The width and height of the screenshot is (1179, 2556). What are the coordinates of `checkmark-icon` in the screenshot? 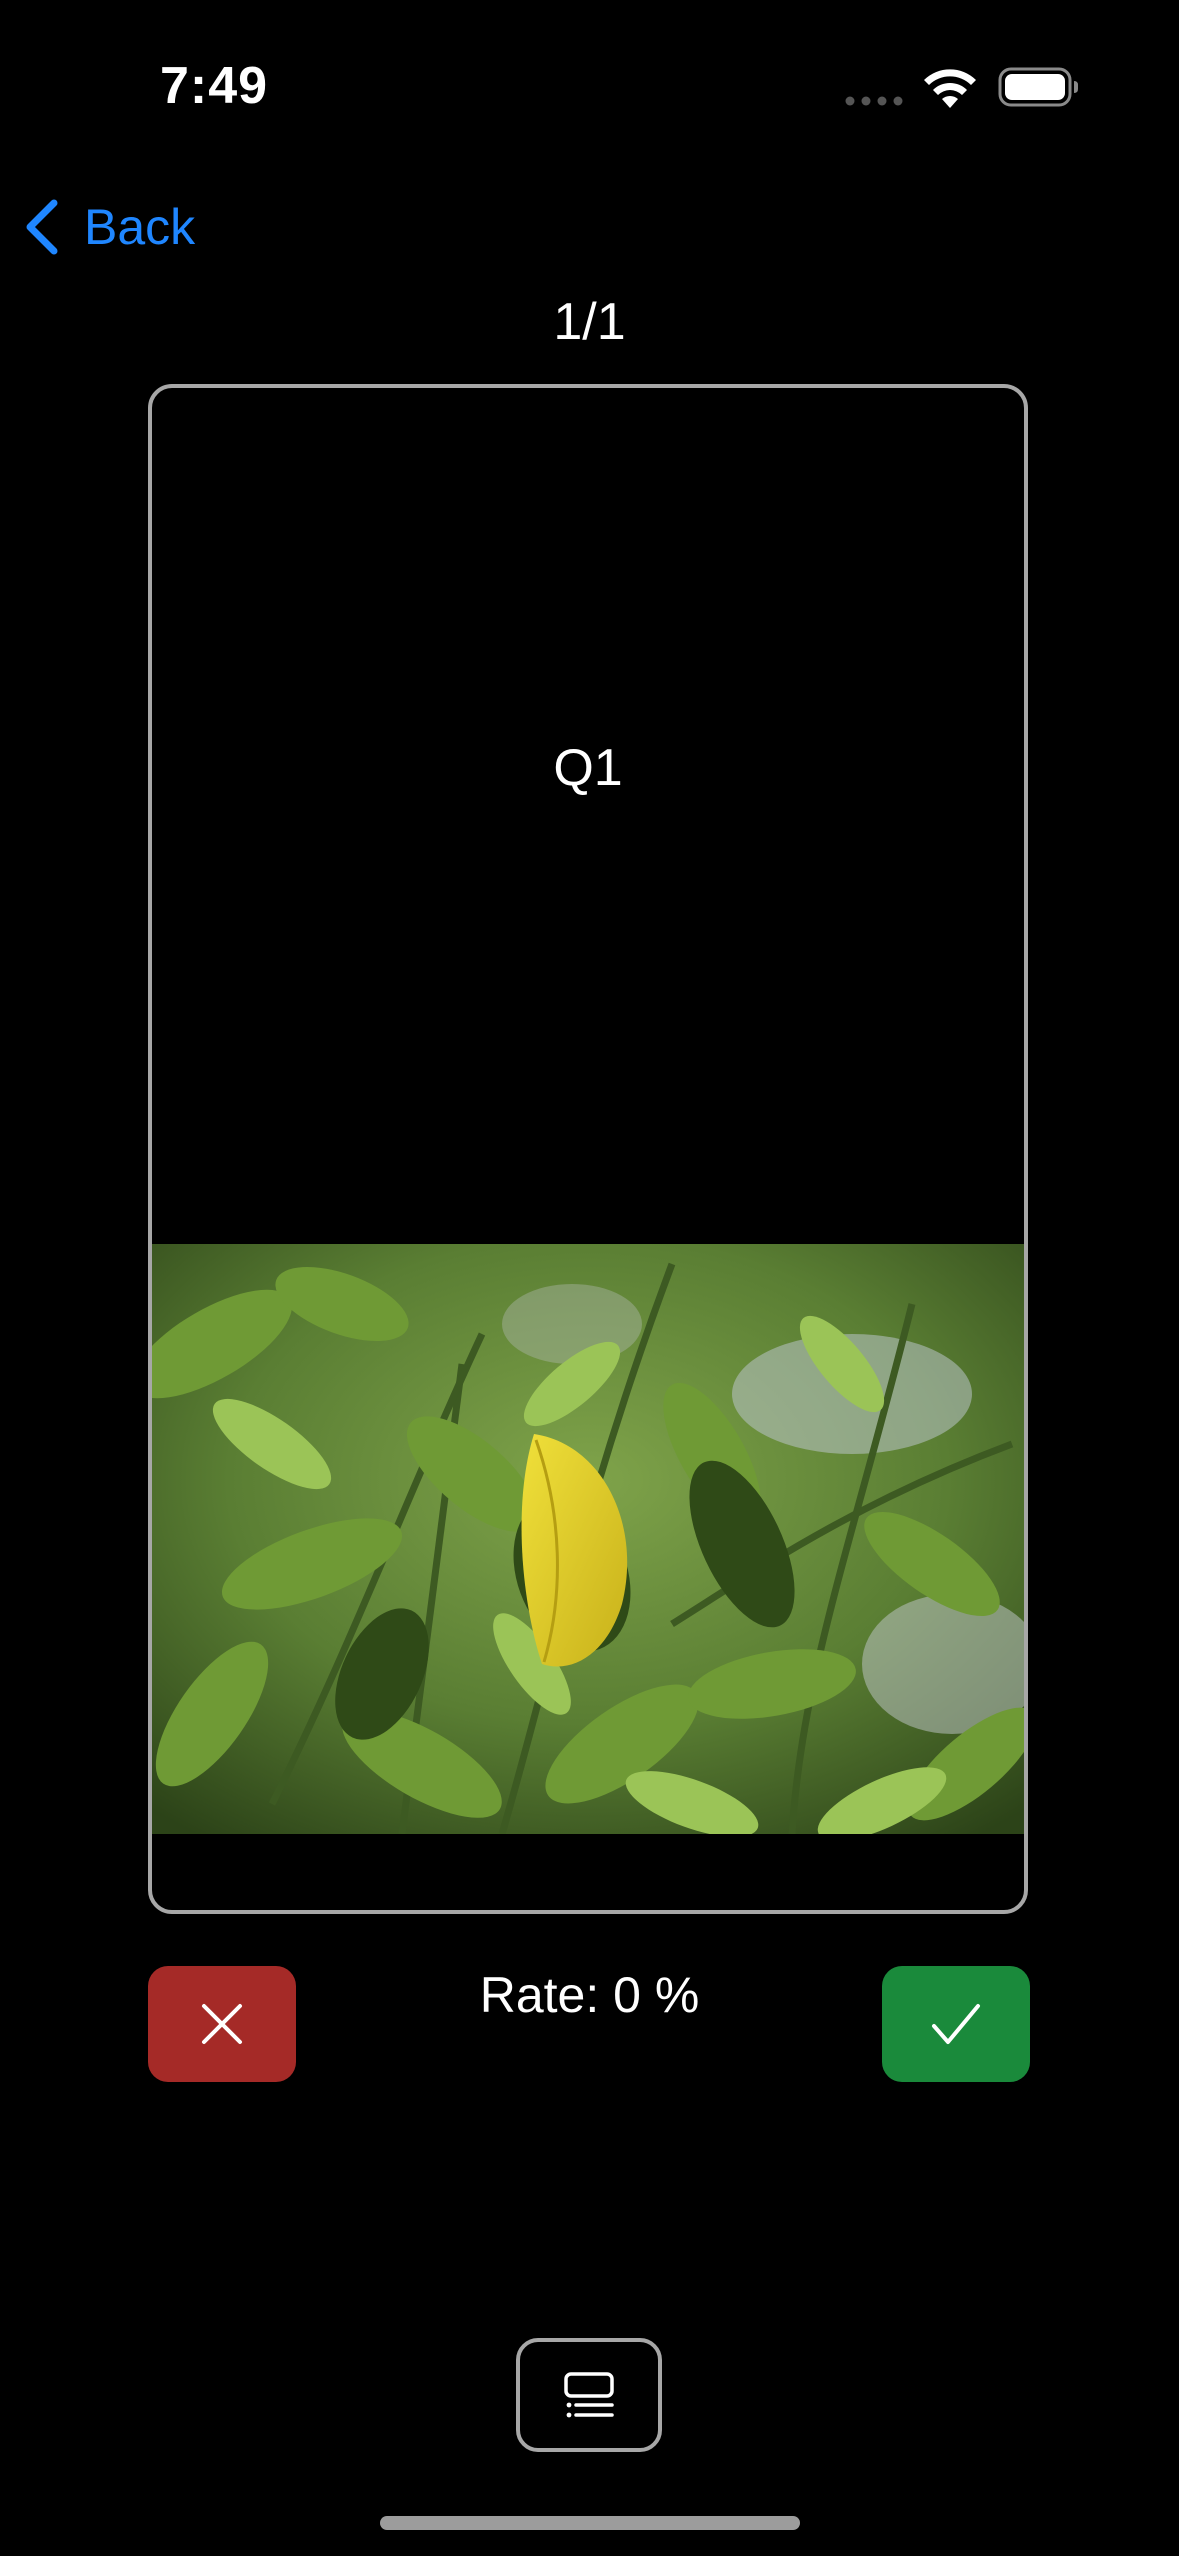 It's located at (956, 2024).